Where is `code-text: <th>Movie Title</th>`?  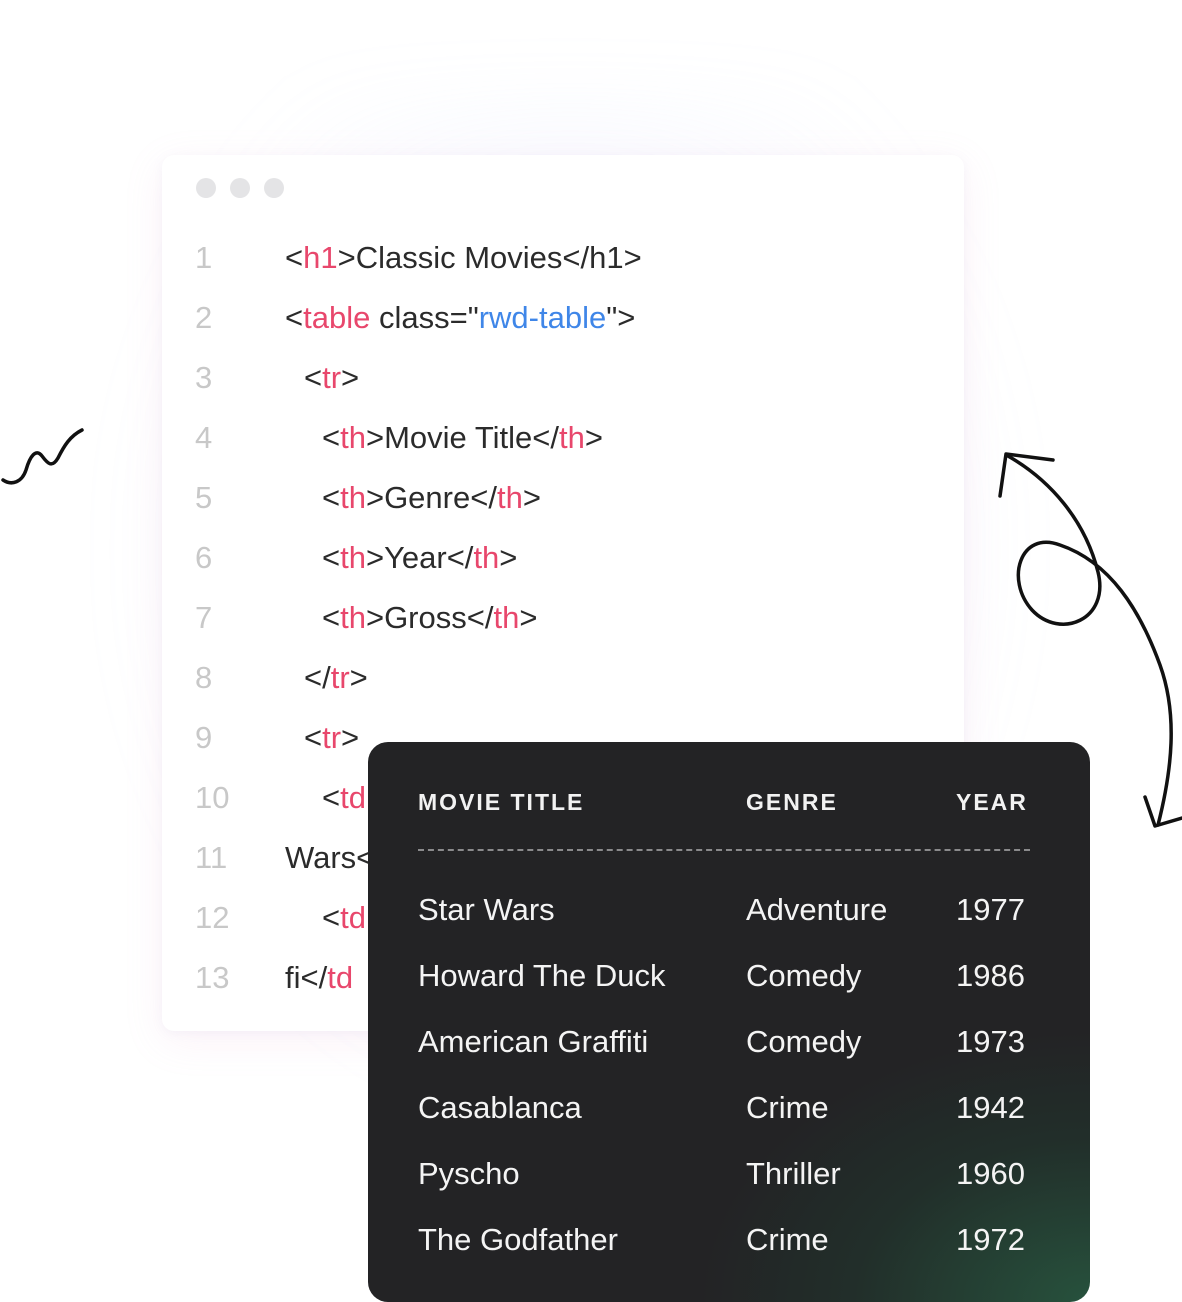
code-text: <th>Movie Title</th> is located at coordinates (462, 438).